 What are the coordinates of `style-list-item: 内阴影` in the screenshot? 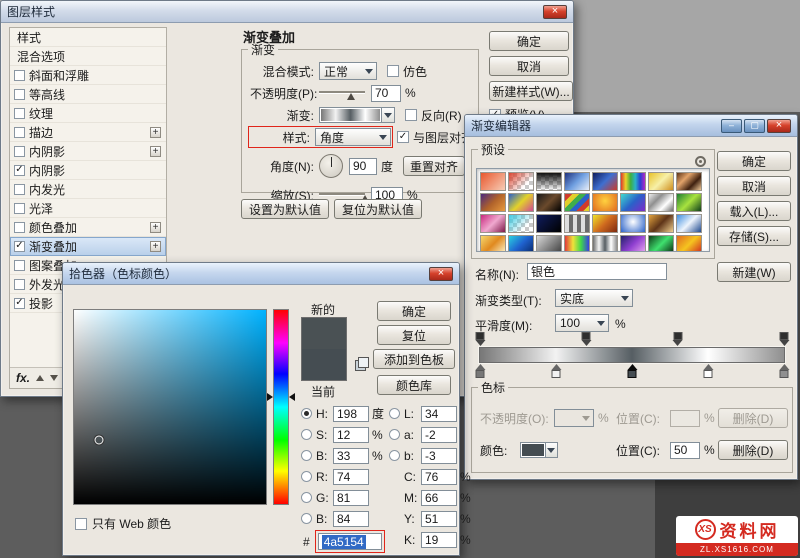 It's located at (88, 170).